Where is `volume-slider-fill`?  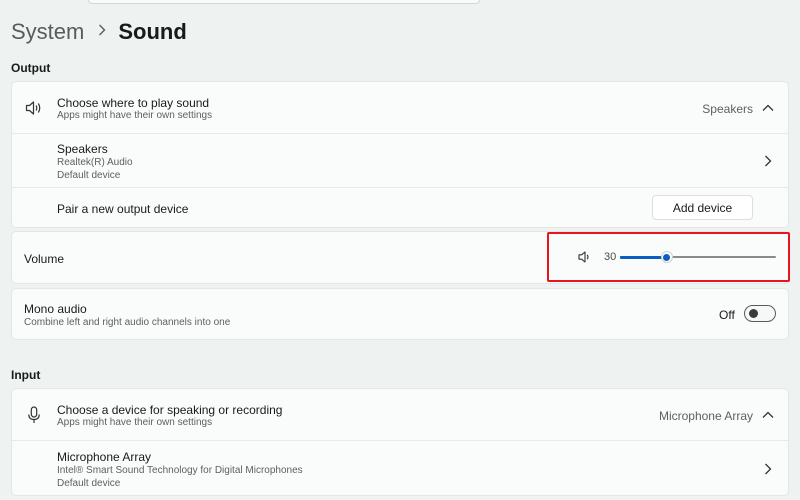 volume-slider-fill is located at coordinates (643, 257).